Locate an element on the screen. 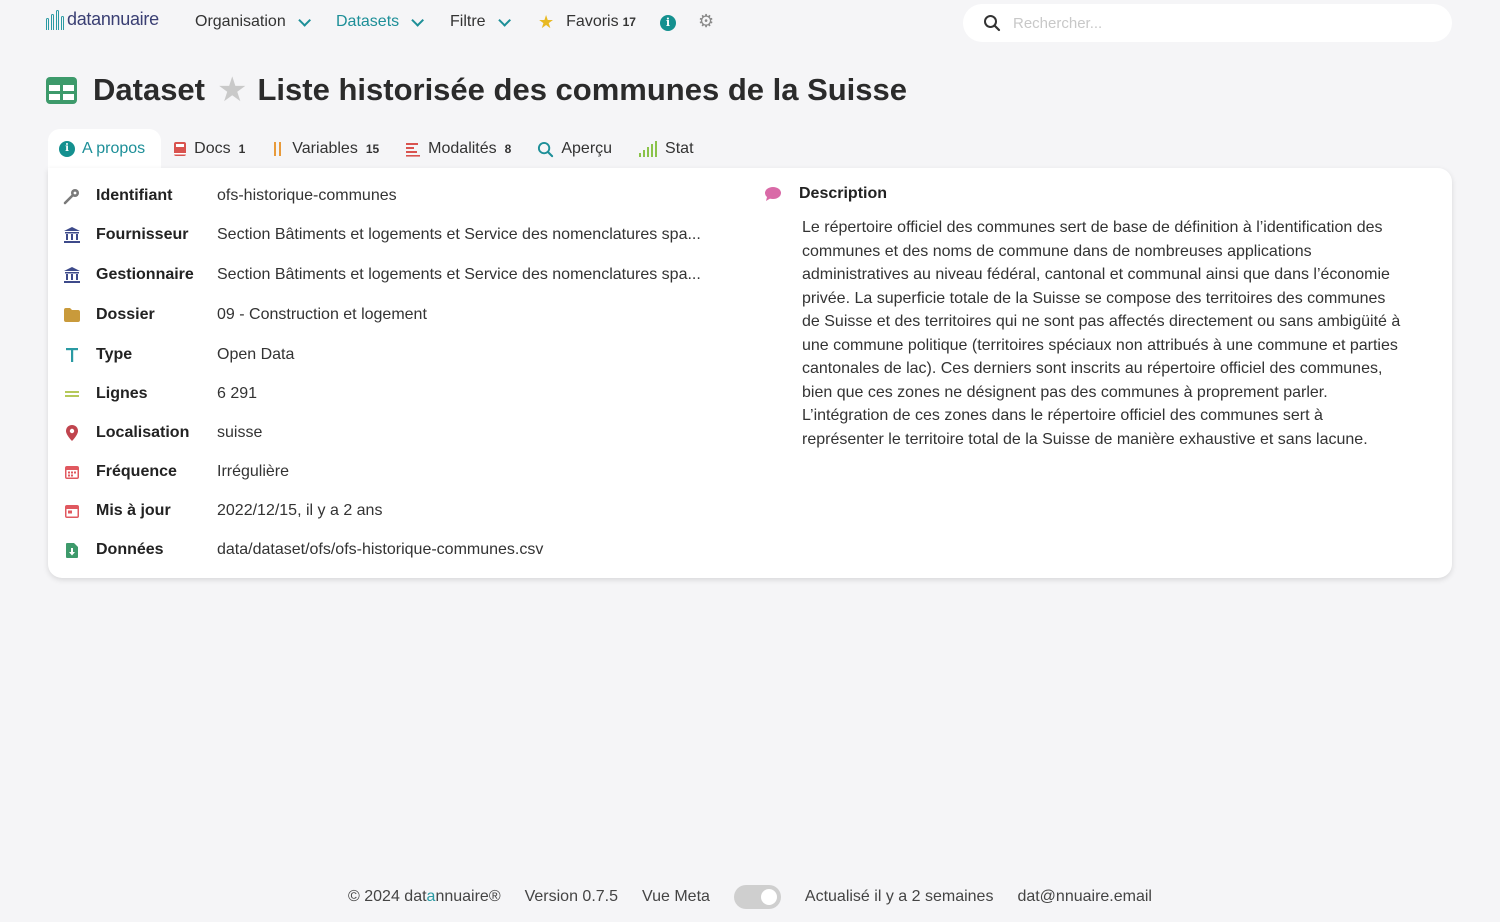 Image resolution: width=1500 pixels, height=922 pixels. star-icon: ★ is located at coordinates (546, 22).